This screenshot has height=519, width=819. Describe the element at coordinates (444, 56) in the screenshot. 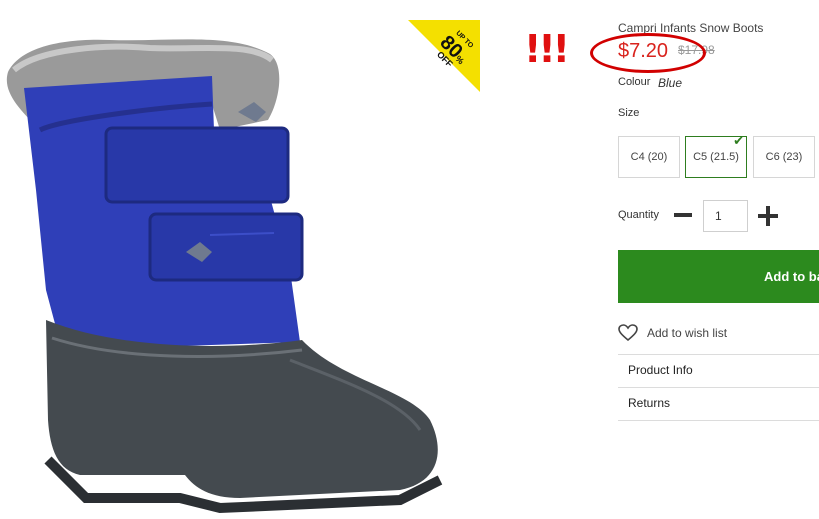

I see `discount-badge: UP TO 80% OFF` at that location.